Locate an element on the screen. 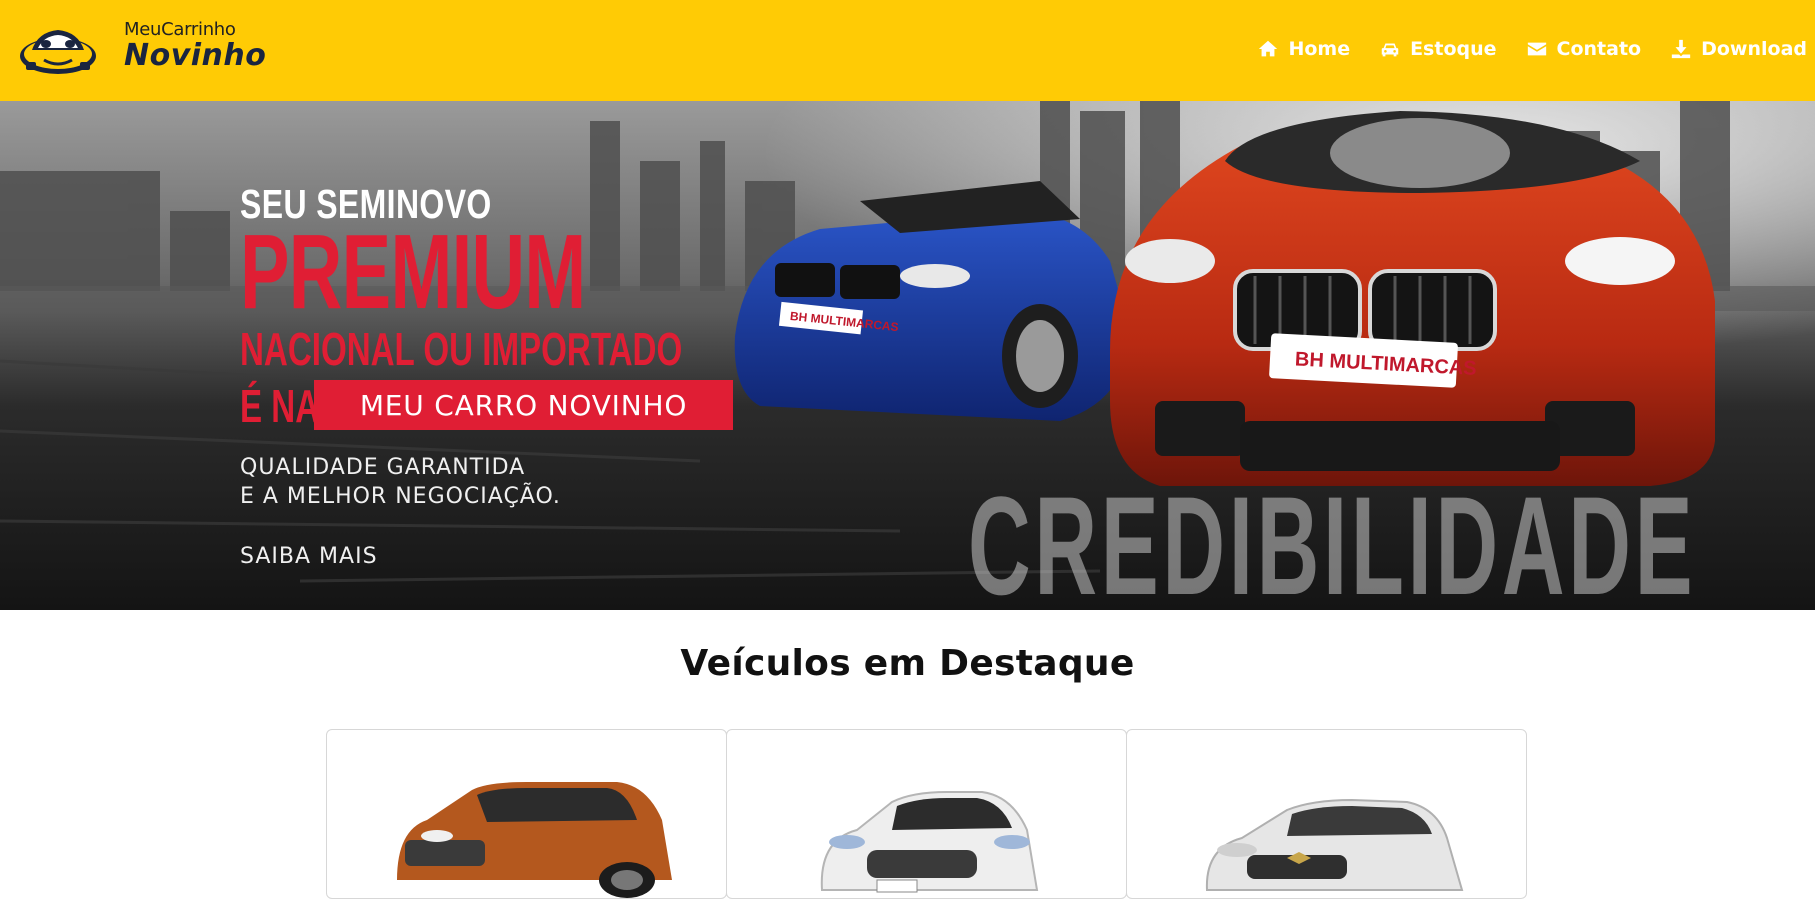 The width and height of the screenshot is (1815, 899). home-icon is located at coordinates (1268, 48).